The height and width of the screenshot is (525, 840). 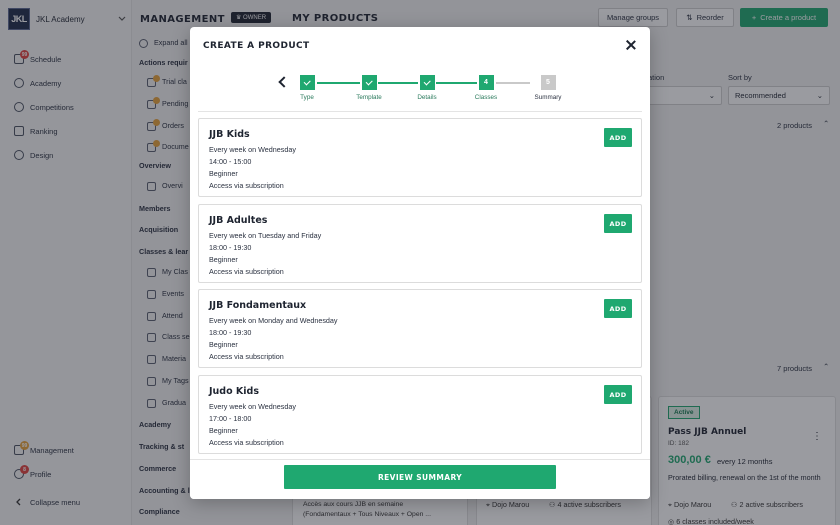 I want to click on modal-title: CREATE A PRODUCT, so click(x=256, y=46).